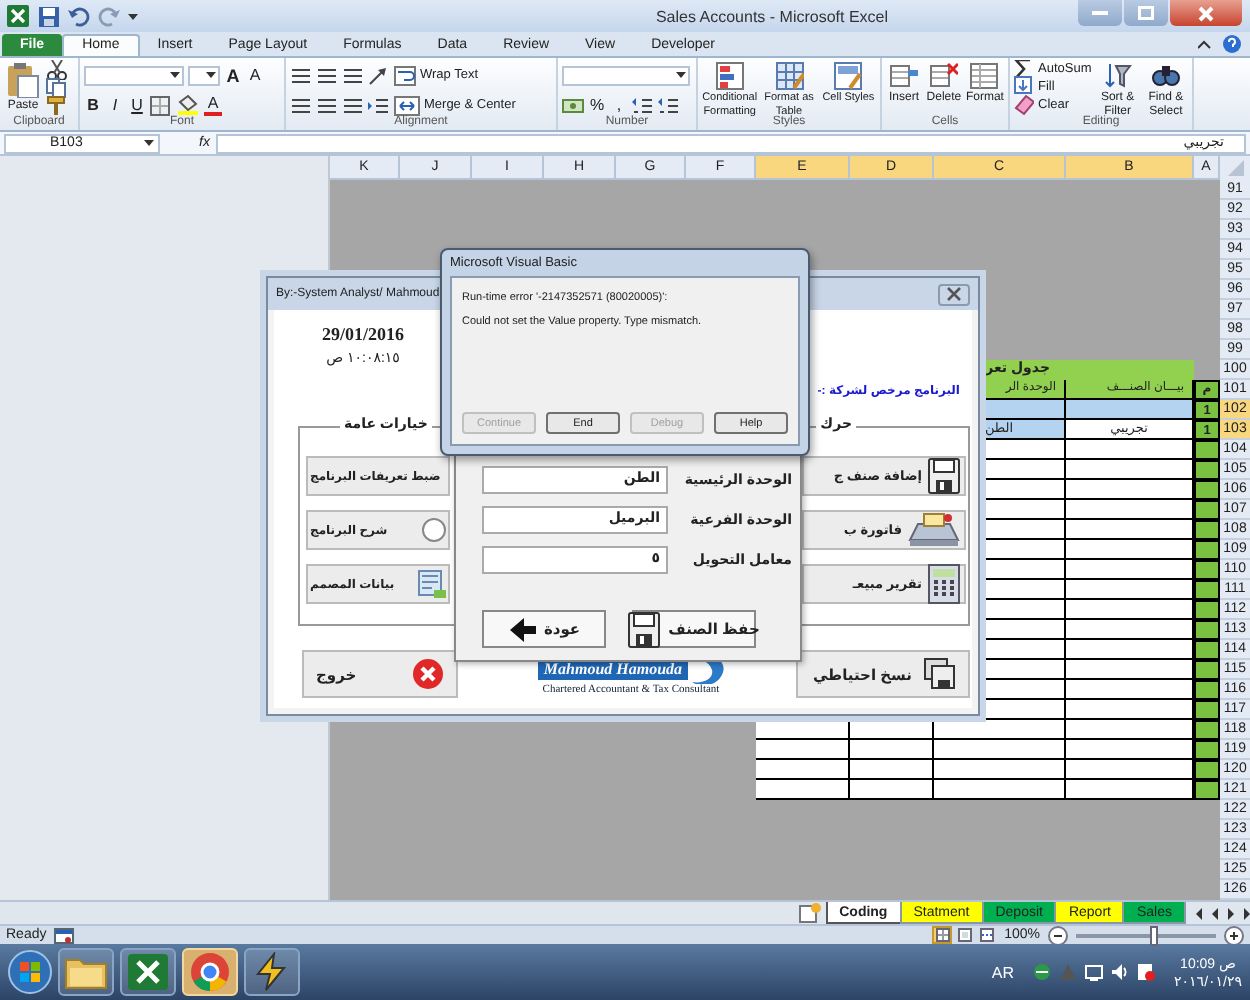 The height and width of the screenshot is (1000, 1250). I want to click on save-icon, so click(49, 16).